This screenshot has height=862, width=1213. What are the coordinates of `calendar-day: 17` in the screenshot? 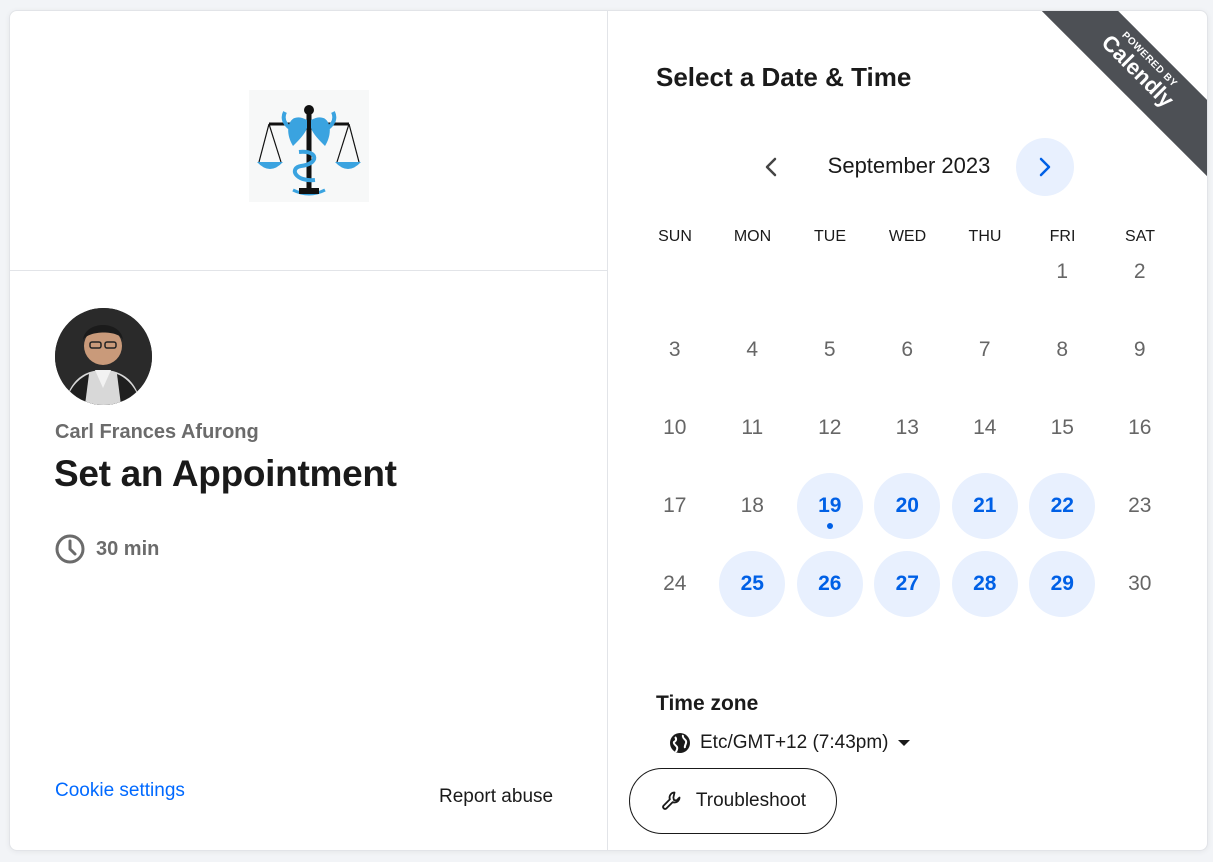 It's located at (675, 506).